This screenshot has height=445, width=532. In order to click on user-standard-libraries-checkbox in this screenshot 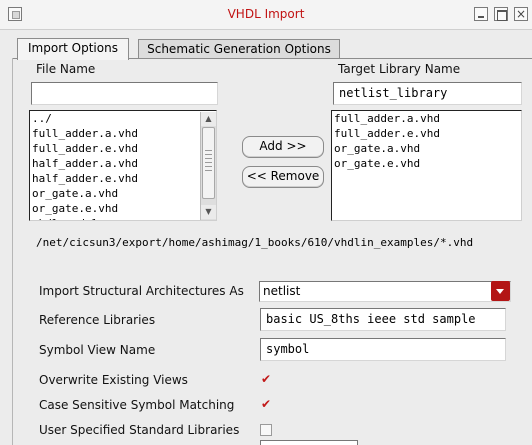, I will do `click(266, 430)`.